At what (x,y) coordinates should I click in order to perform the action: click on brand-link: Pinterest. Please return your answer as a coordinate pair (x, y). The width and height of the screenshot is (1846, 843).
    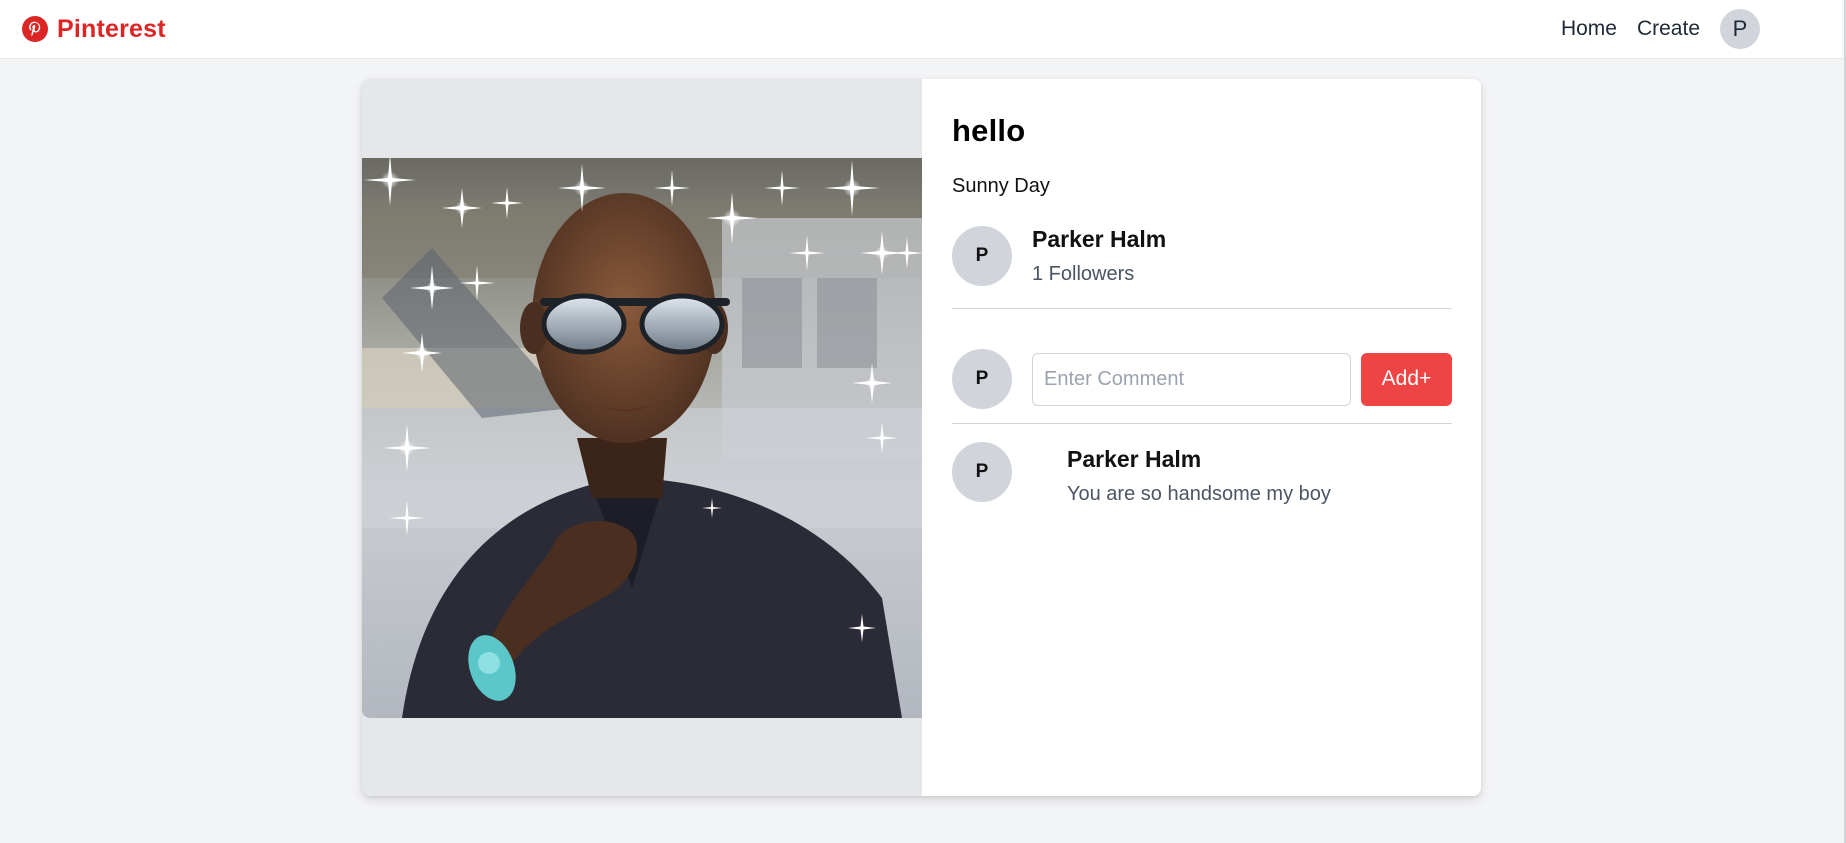
    Looking at the image, I should click on (94, 29).